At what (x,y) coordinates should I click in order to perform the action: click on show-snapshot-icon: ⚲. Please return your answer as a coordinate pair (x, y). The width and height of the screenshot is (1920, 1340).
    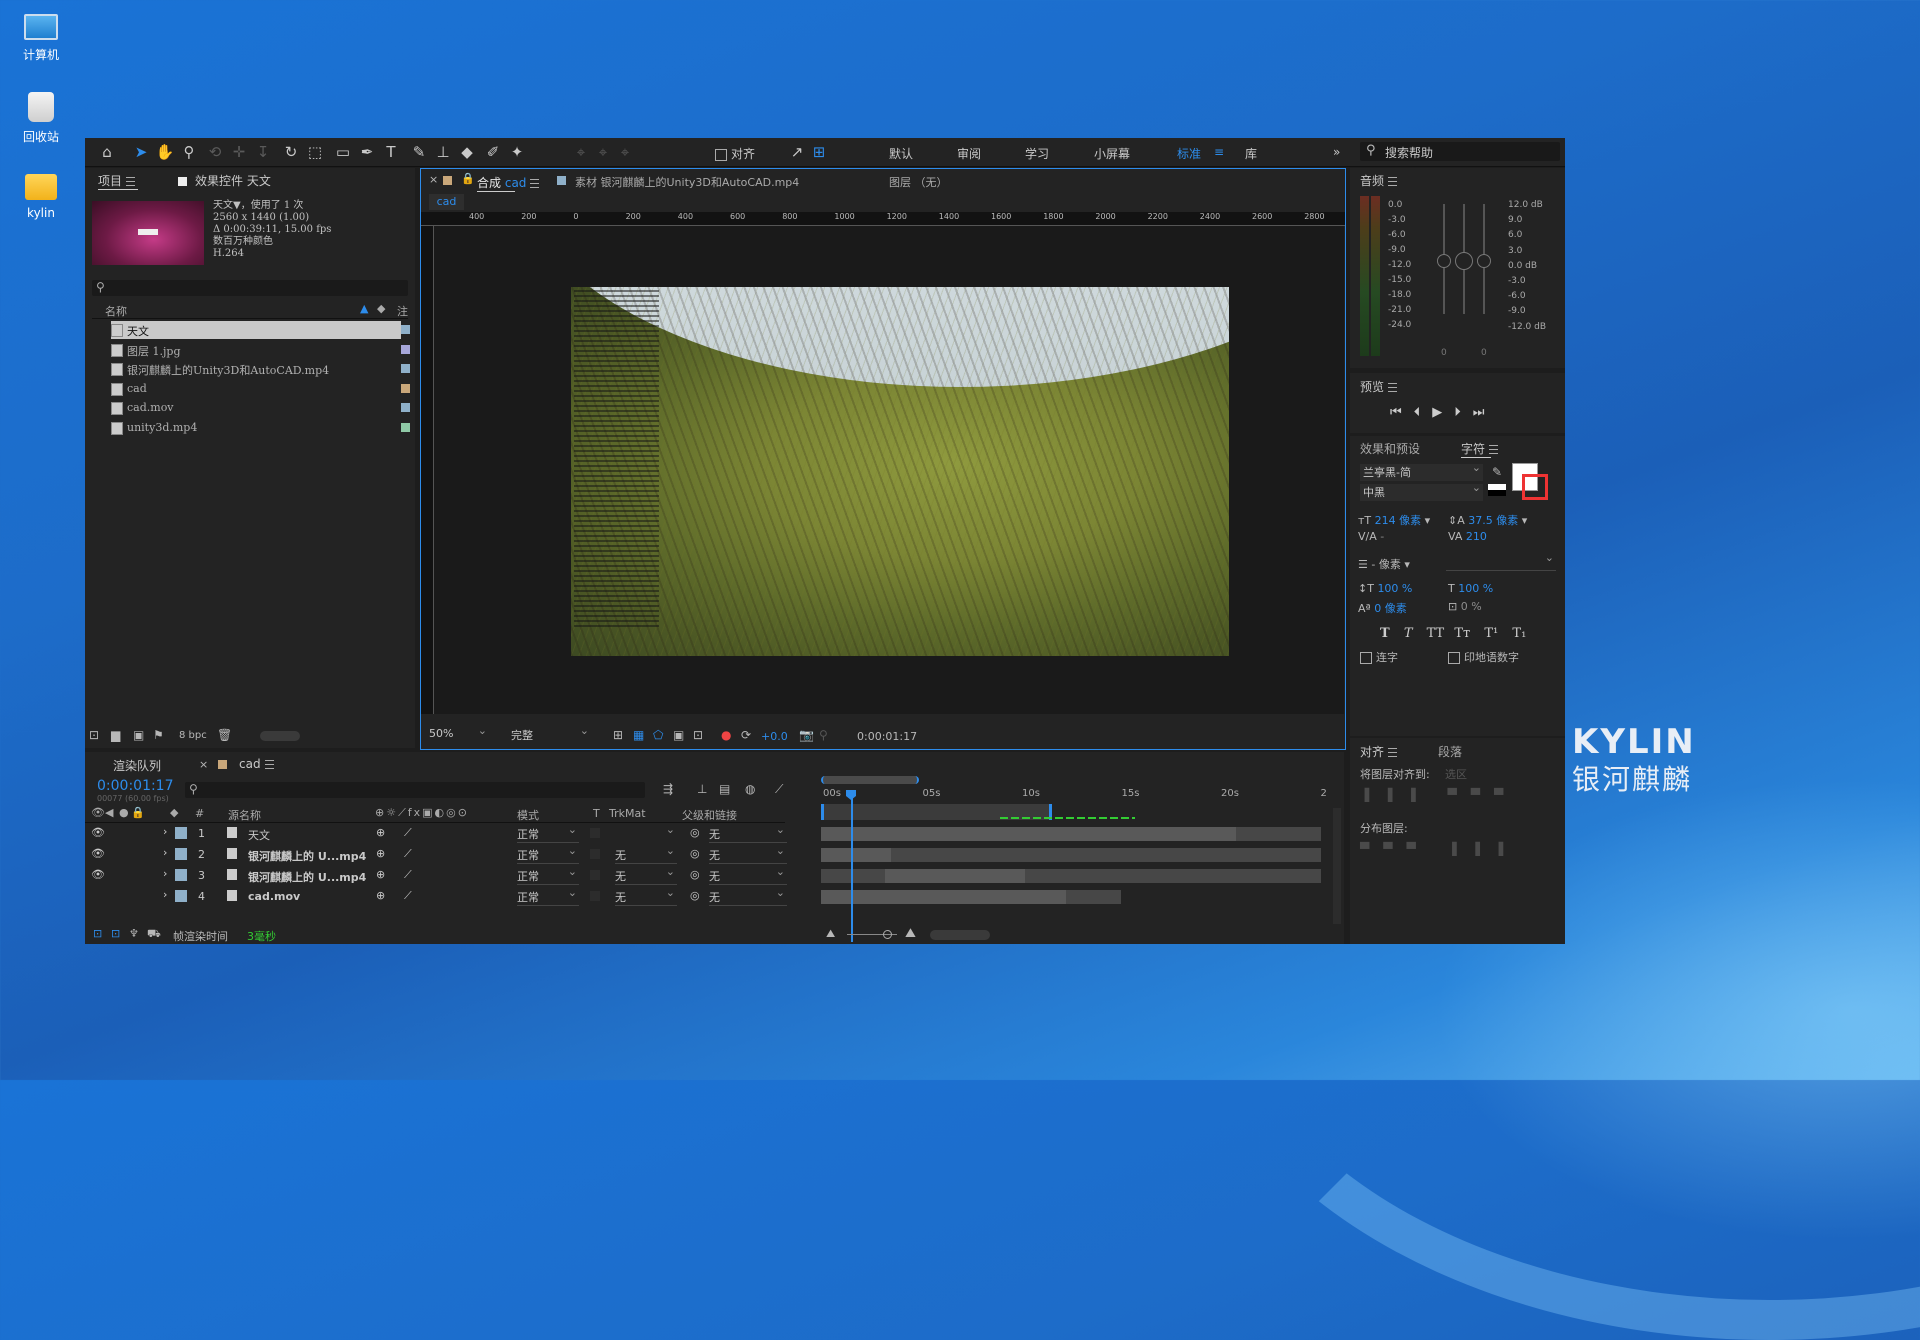
    Looking at the image, I should click on (823, 735).